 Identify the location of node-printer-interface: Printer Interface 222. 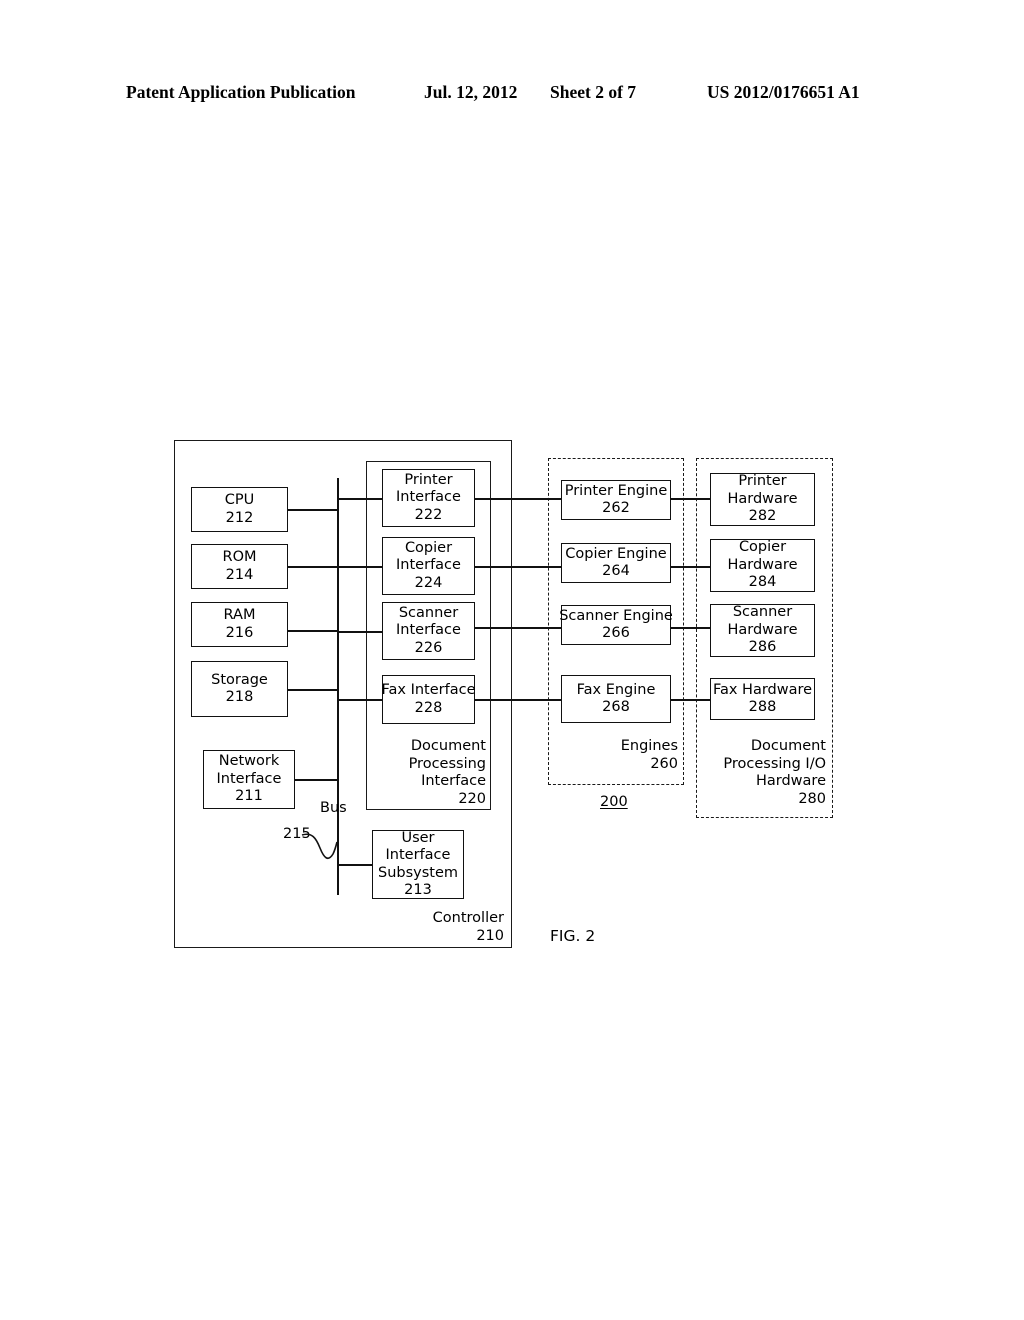
(428, 498).